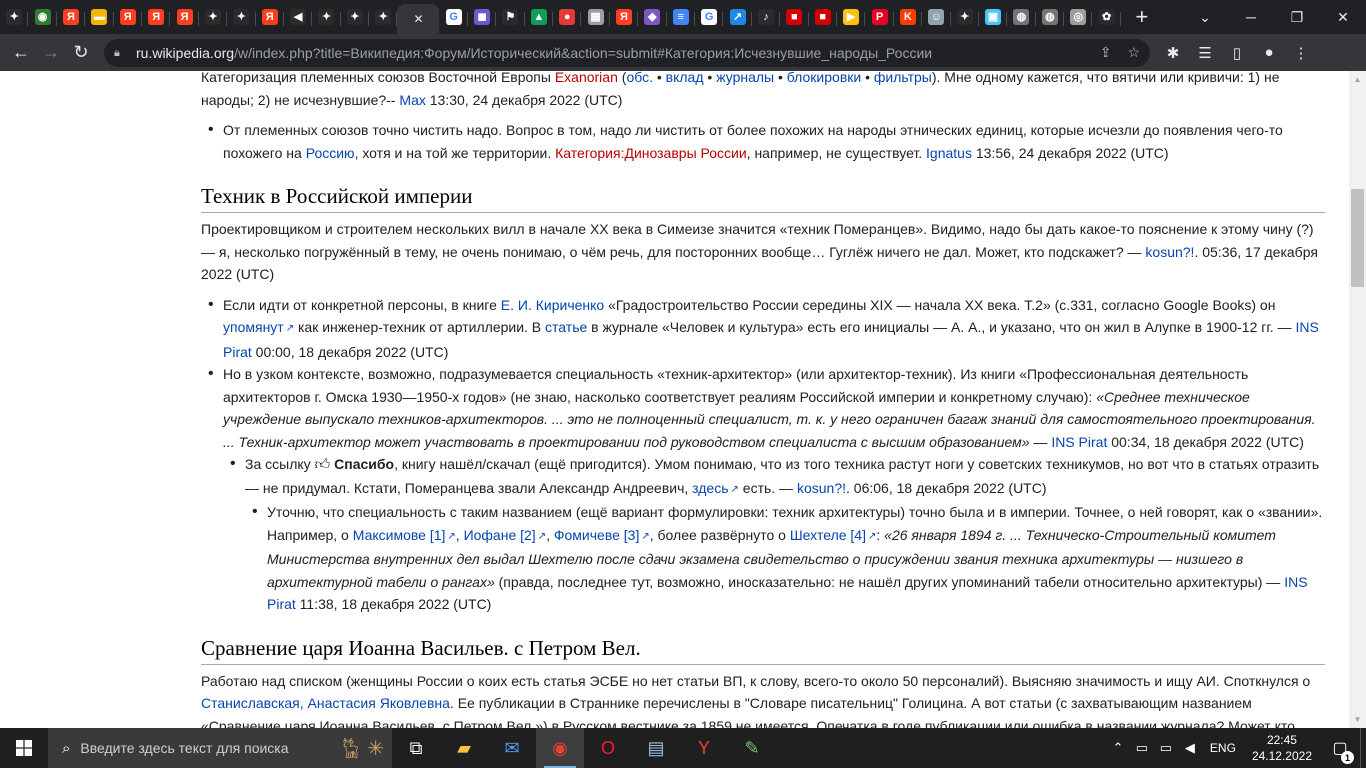  What do you see at coordinates (1223, 748) in the screenshot?
I see `language-indicator: ENG` at bounding box center [1223, 748].